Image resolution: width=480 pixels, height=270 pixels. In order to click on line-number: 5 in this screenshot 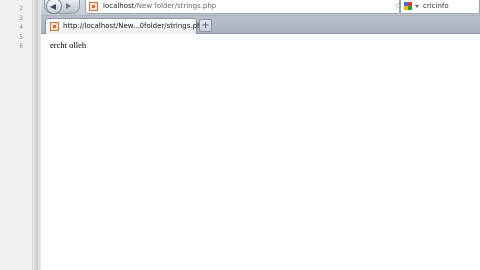, I will do `click(21, 37)`.